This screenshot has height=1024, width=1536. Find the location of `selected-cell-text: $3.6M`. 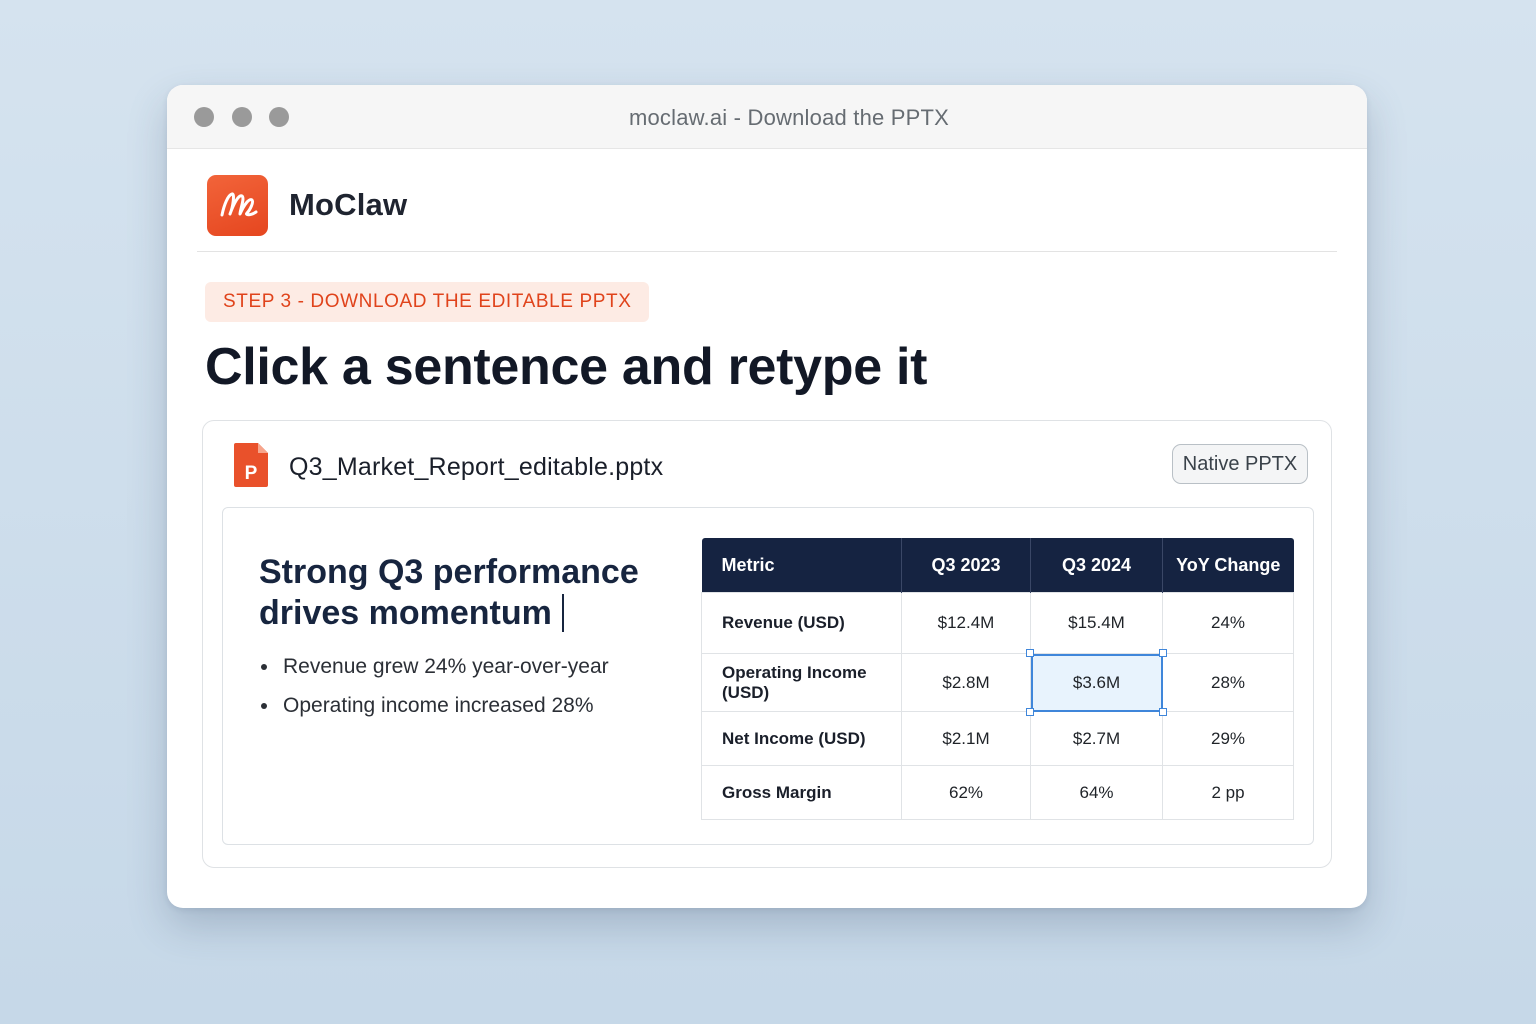

selected-cell-text: $3.6M is located at coordinates (1096, 682).